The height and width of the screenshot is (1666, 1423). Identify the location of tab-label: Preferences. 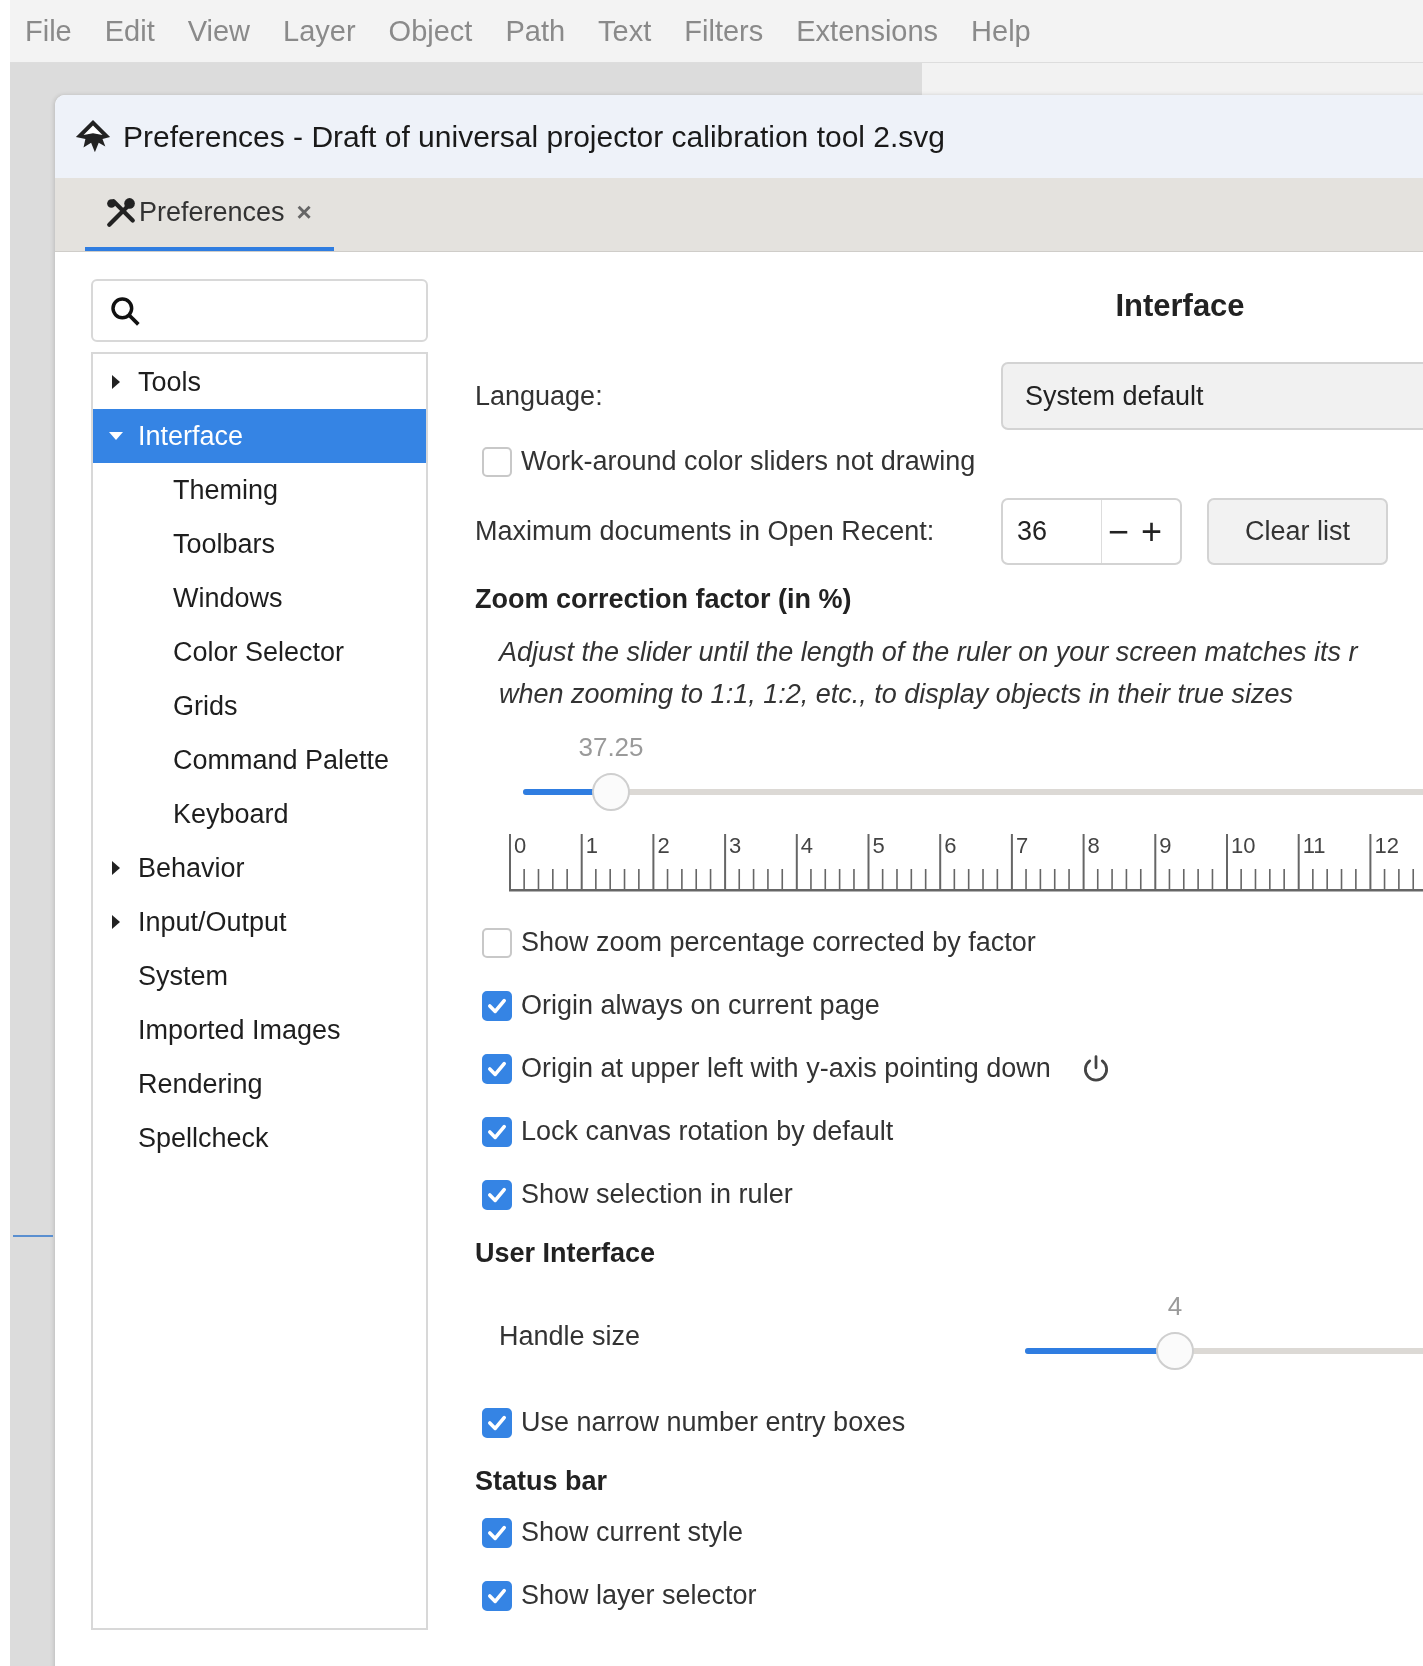
(212, 212).